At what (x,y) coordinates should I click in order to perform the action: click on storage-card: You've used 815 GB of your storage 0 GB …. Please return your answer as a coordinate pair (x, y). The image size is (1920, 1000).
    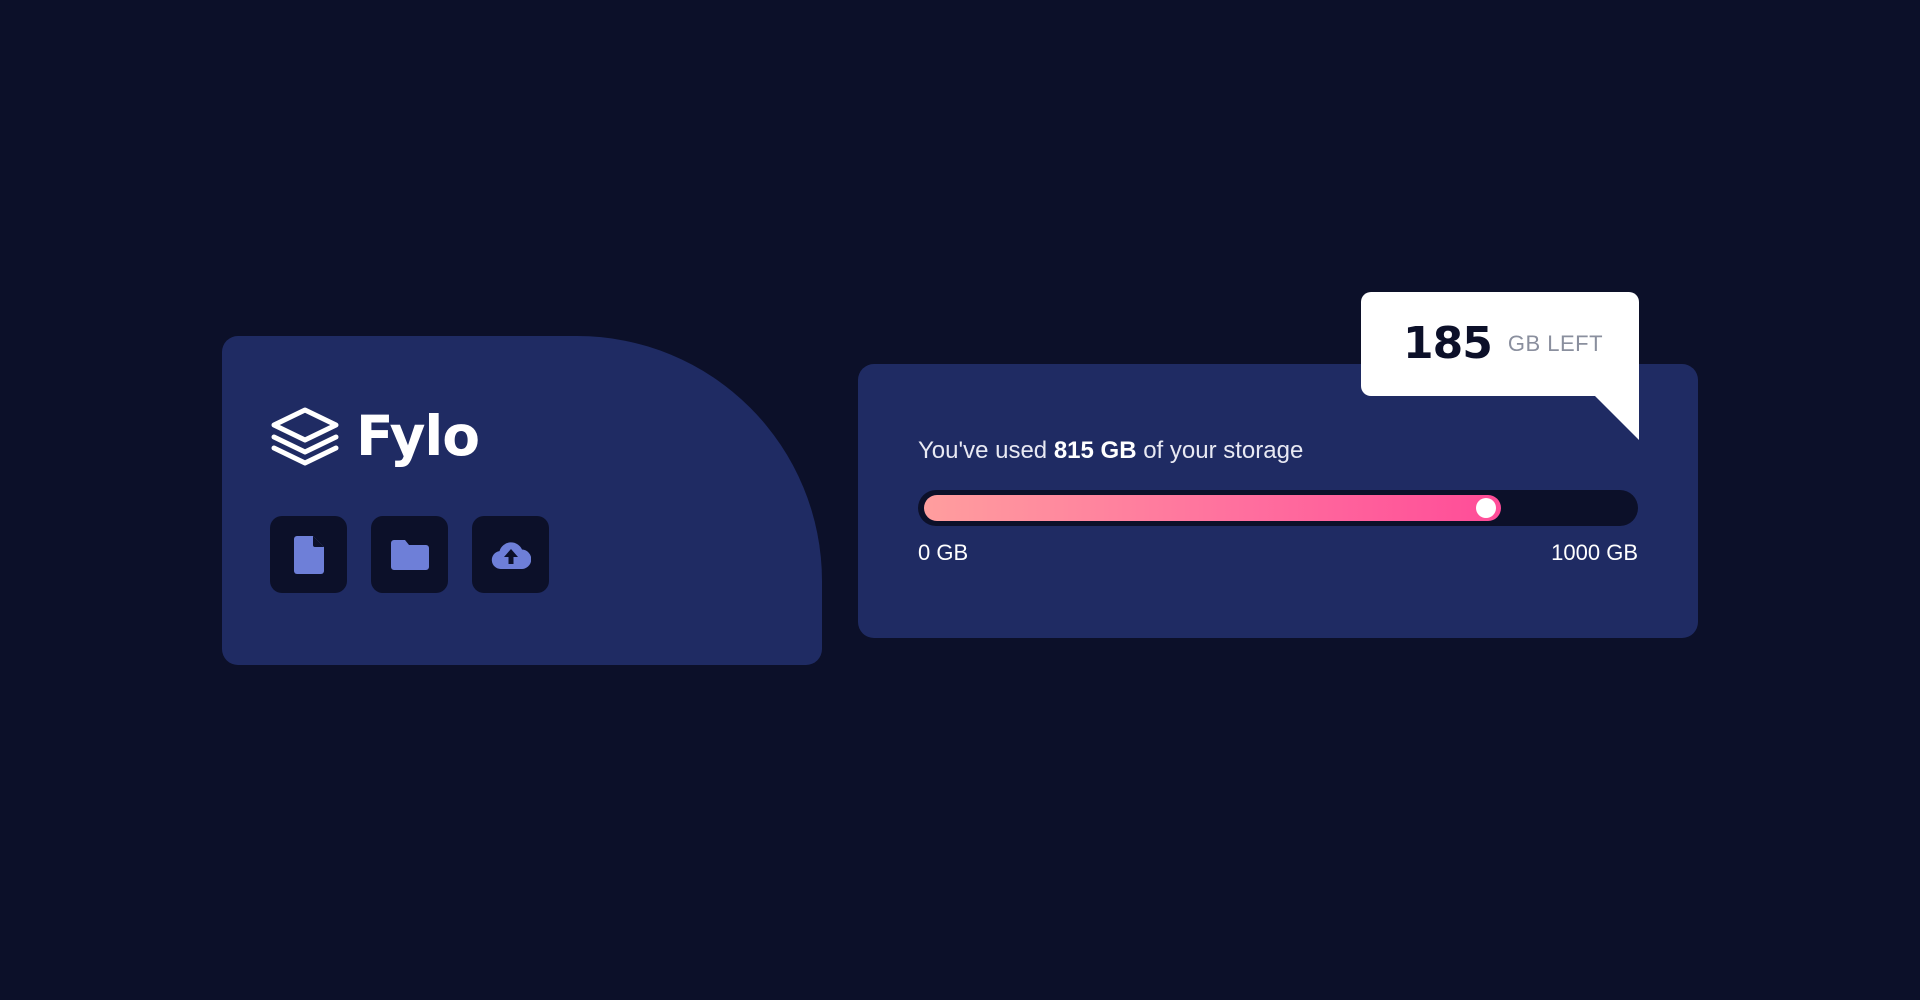
    Looking at the image, I should click on (1278, 501).